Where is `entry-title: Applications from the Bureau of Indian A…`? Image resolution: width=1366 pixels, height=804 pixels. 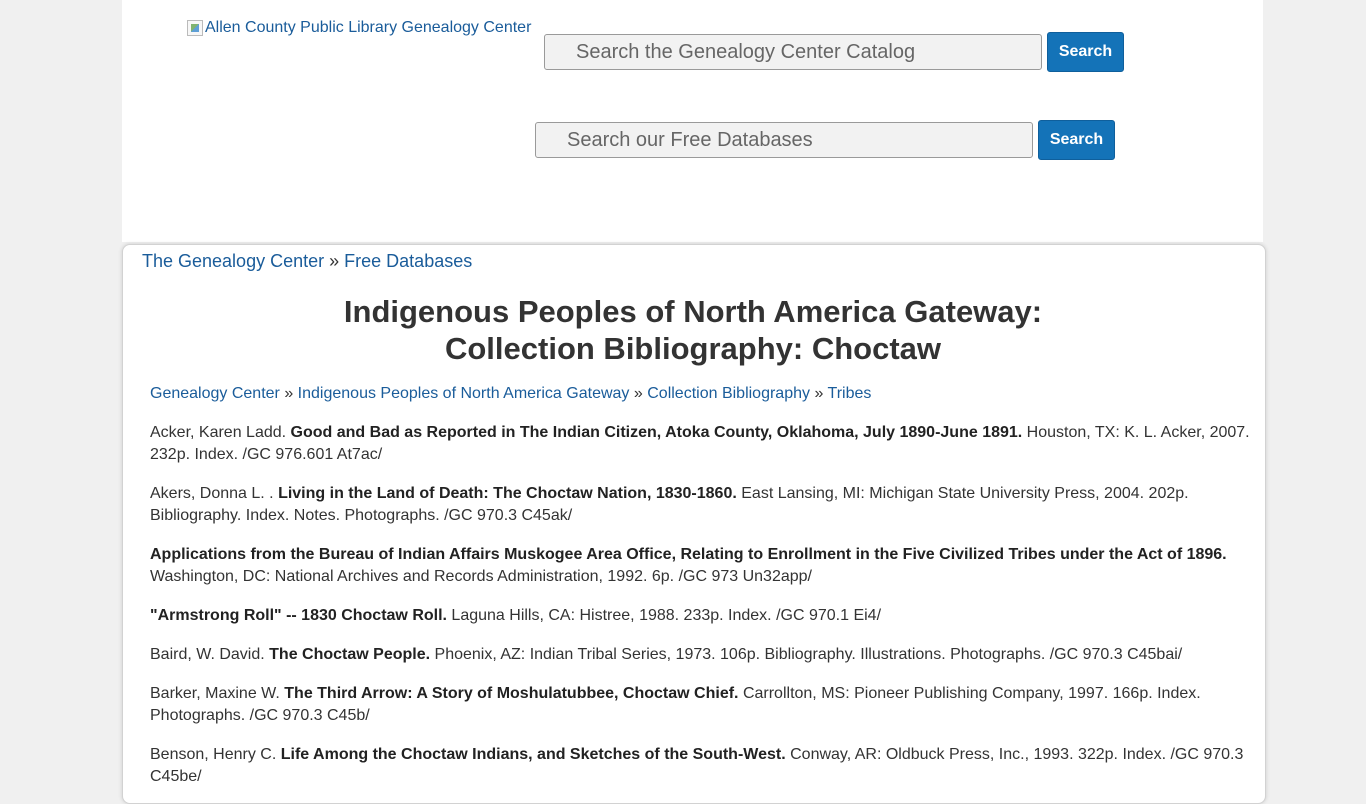
entry-title: Applications from the Bureau of Indian A… is located at coordinates (688, 554).